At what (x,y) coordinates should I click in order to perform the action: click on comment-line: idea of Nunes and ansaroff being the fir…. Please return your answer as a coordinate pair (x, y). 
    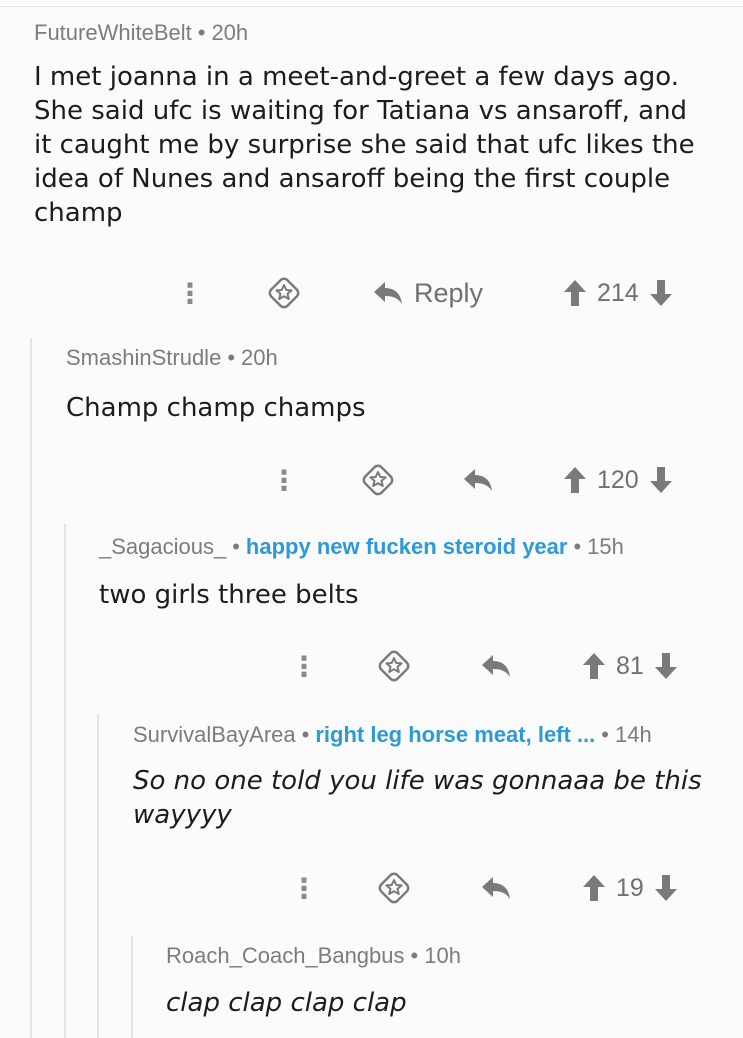
    Looking at the image, I should click on (352, 179).